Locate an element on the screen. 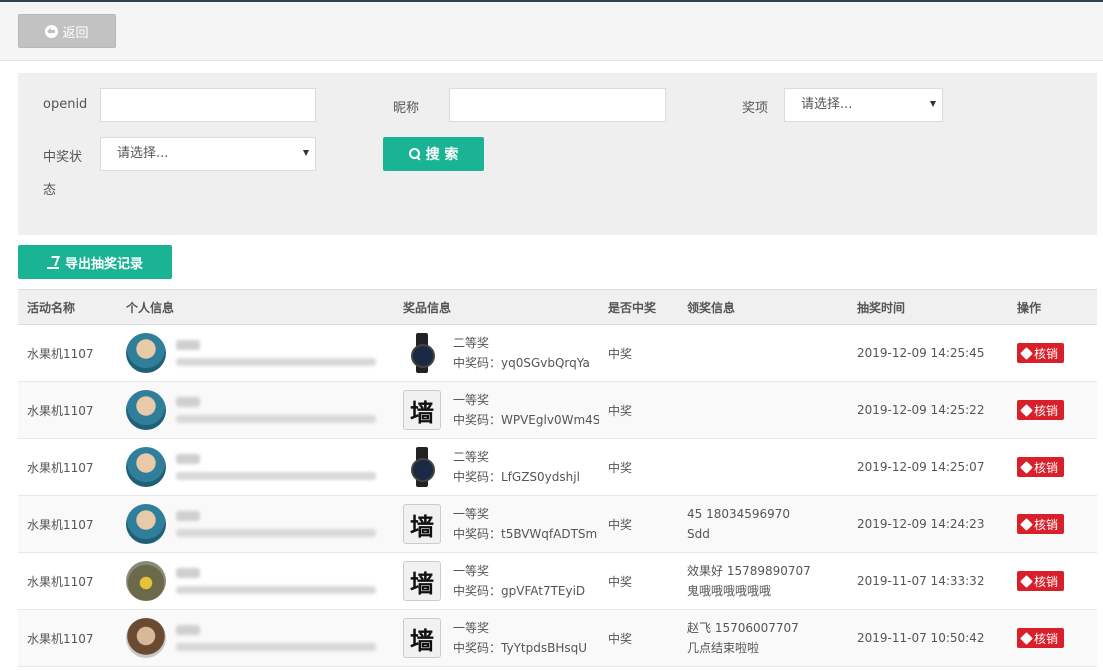  draw-time-cell: 2019-12-09 14:24:23 is located at coordinates (928, 524).